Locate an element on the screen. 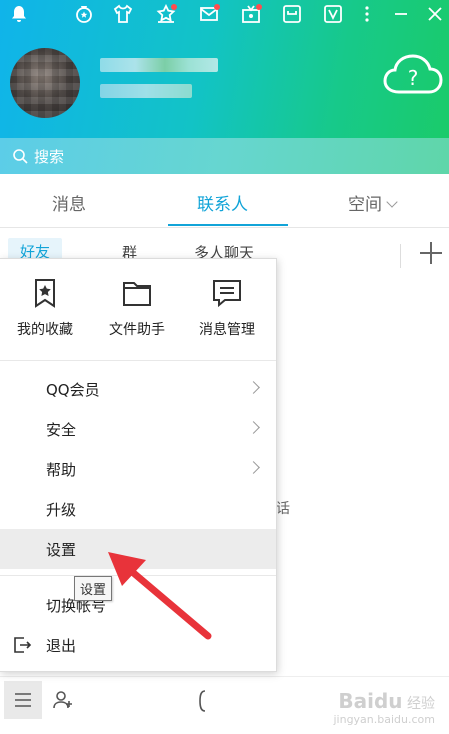  main-menu-button is located at coordinates (23, 700).